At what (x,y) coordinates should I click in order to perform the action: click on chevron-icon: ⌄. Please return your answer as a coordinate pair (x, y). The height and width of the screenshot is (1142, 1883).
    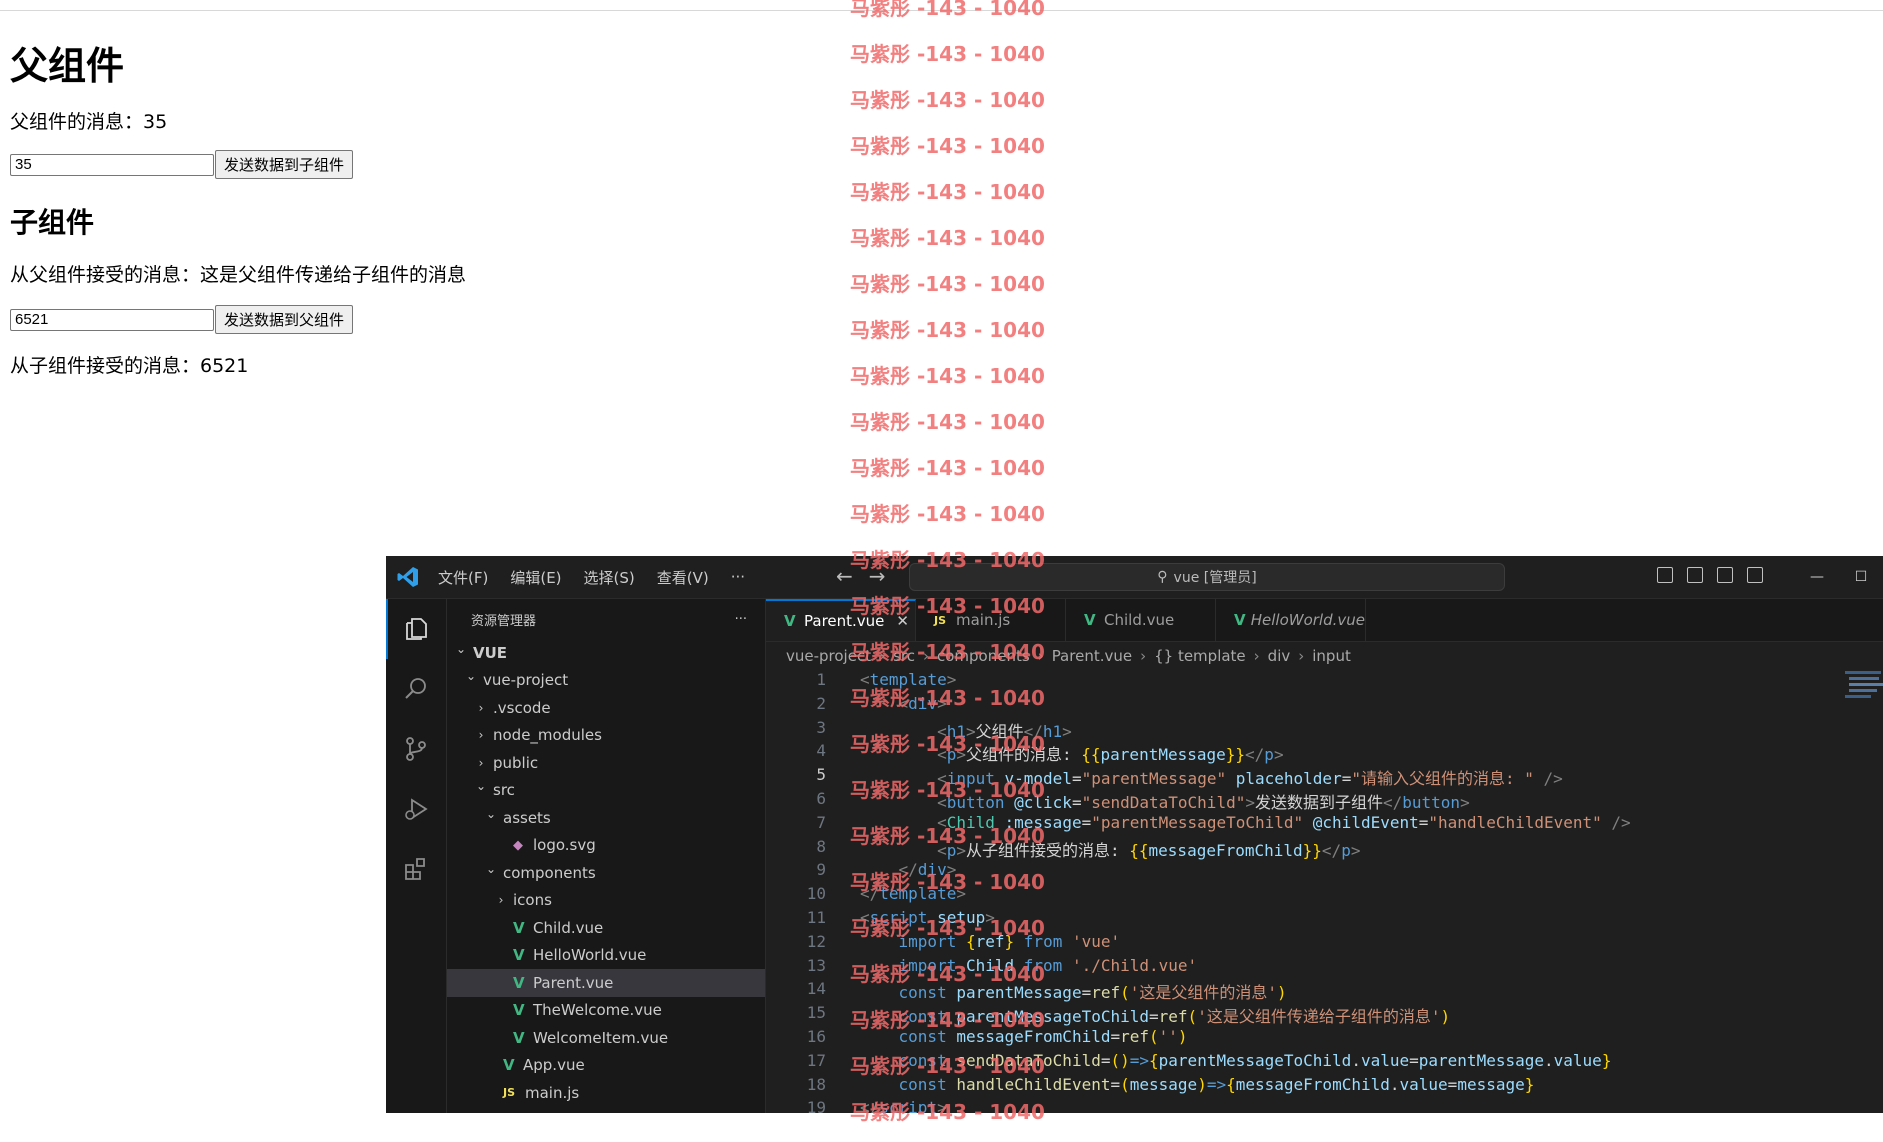
    Looking at the image, I should click on (461, 648).